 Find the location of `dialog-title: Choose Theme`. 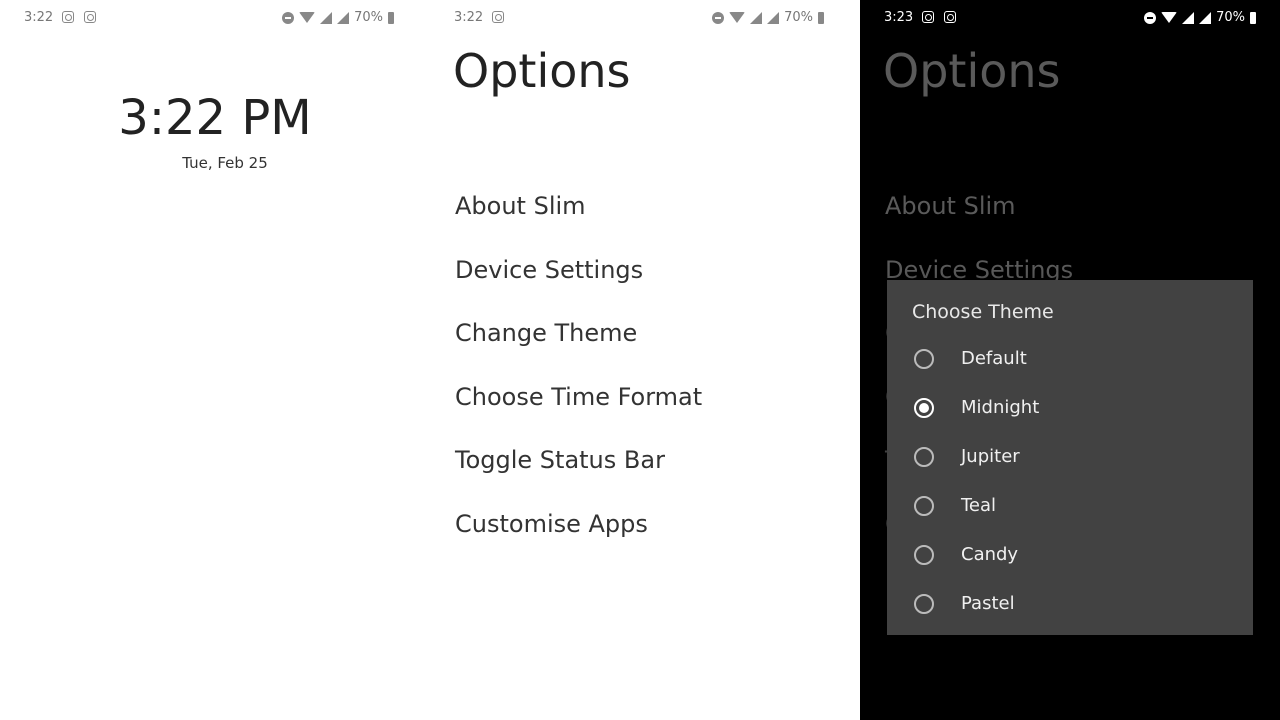

dialog-title: Choose Theme is located at coordinates (983, 312).